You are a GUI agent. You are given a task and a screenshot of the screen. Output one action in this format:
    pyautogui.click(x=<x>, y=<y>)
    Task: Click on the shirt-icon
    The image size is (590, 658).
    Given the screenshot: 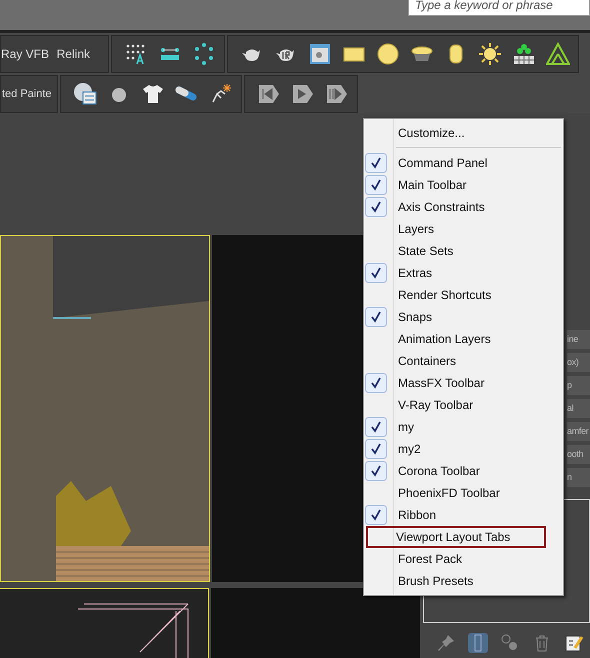 What is the action you would take?
    pyautogui.click(x=153, y=94)
    